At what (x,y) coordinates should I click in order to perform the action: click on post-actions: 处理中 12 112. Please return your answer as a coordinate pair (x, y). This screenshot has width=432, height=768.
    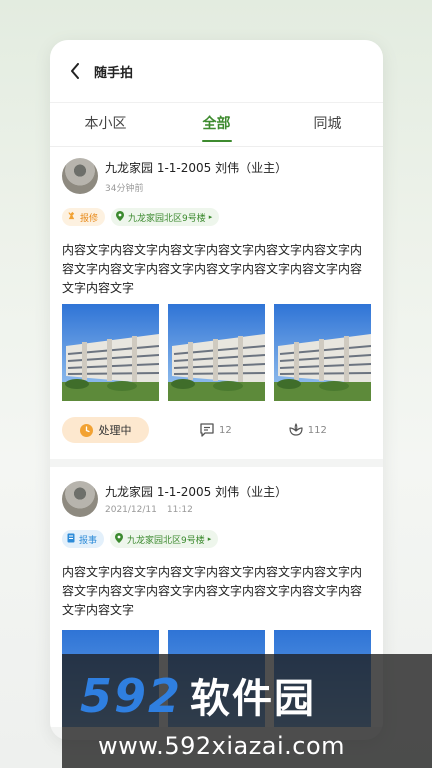
    Looking at the image, I should click on (216, 430).